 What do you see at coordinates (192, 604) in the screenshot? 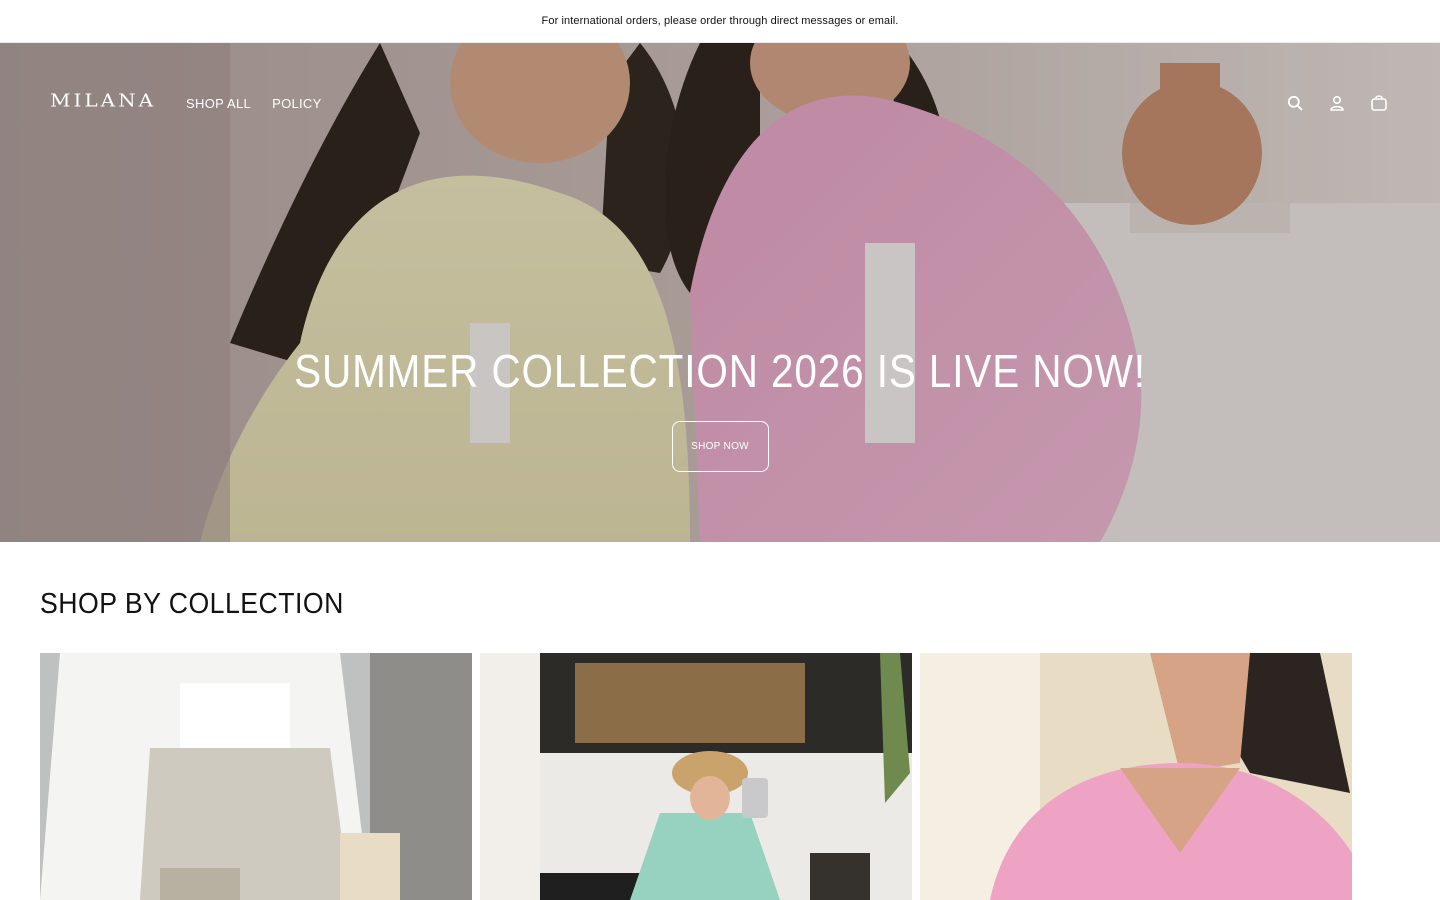
I see `collection-section-title: SHOP BY COLLECTION` at bounding box center [192, 604].